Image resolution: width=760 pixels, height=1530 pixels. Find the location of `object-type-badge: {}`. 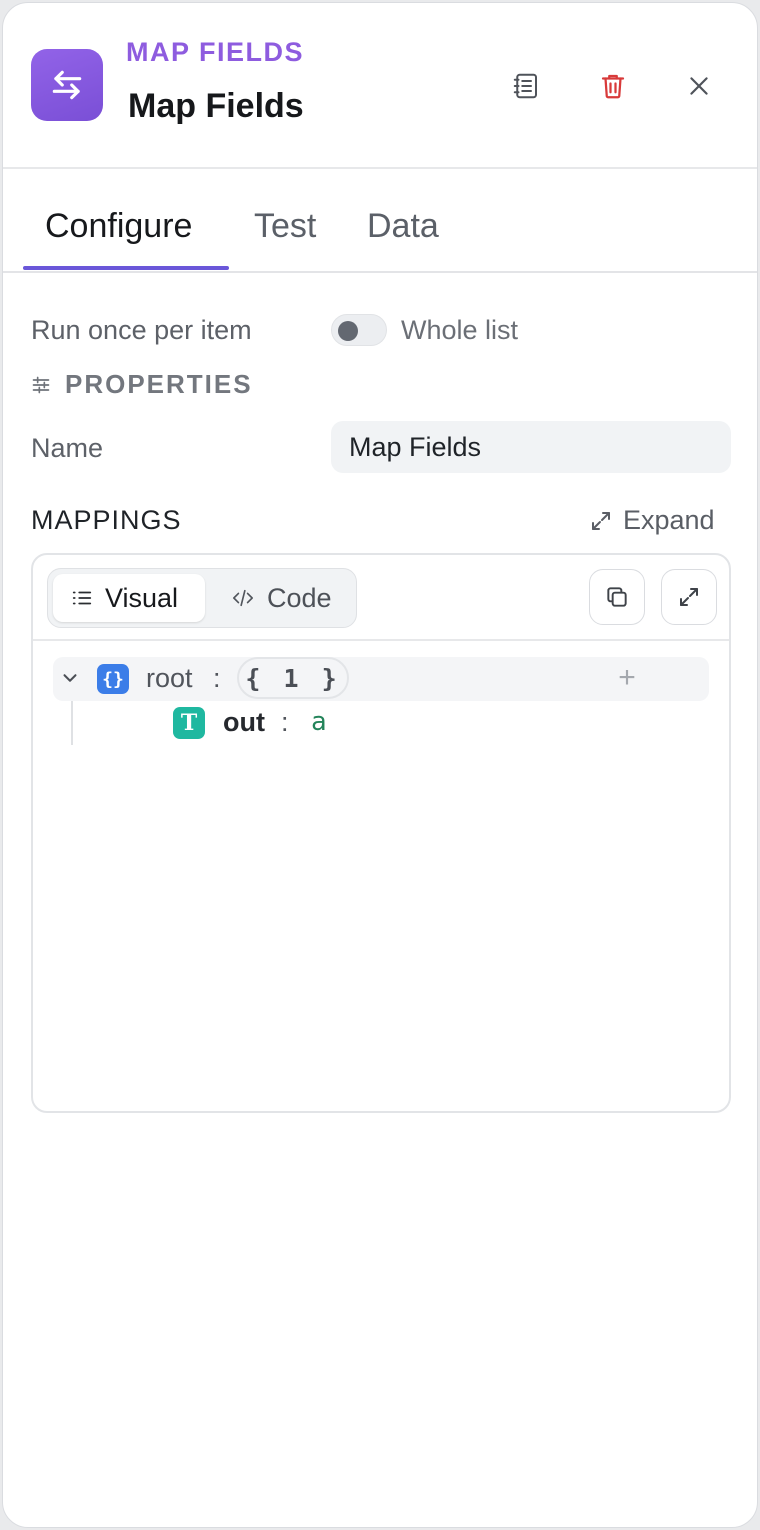

object-type-badge: {} is located at coordinates (113, 679).